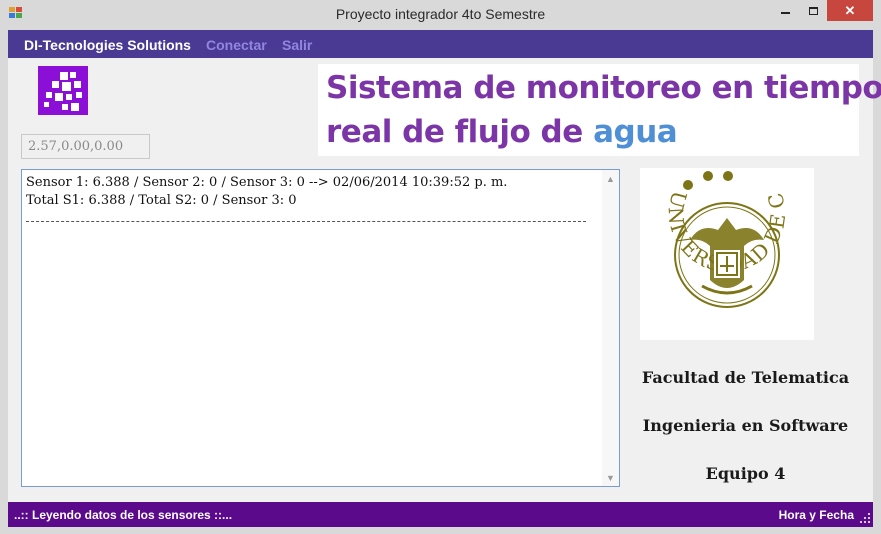 This screenshot has height=534, width=881. I want to click on banner-line-1: Sistema de monitoreo en tiempo, so click(603, 88).